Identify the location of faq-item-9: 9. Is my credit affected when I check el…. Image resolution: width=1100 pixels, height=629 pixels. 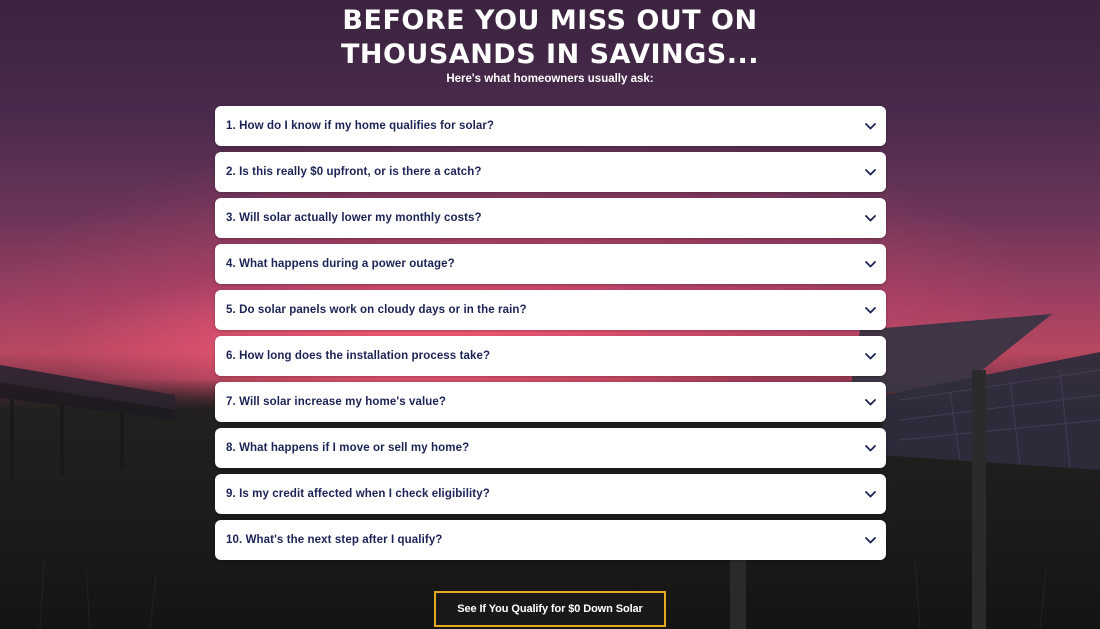
(550, 494).